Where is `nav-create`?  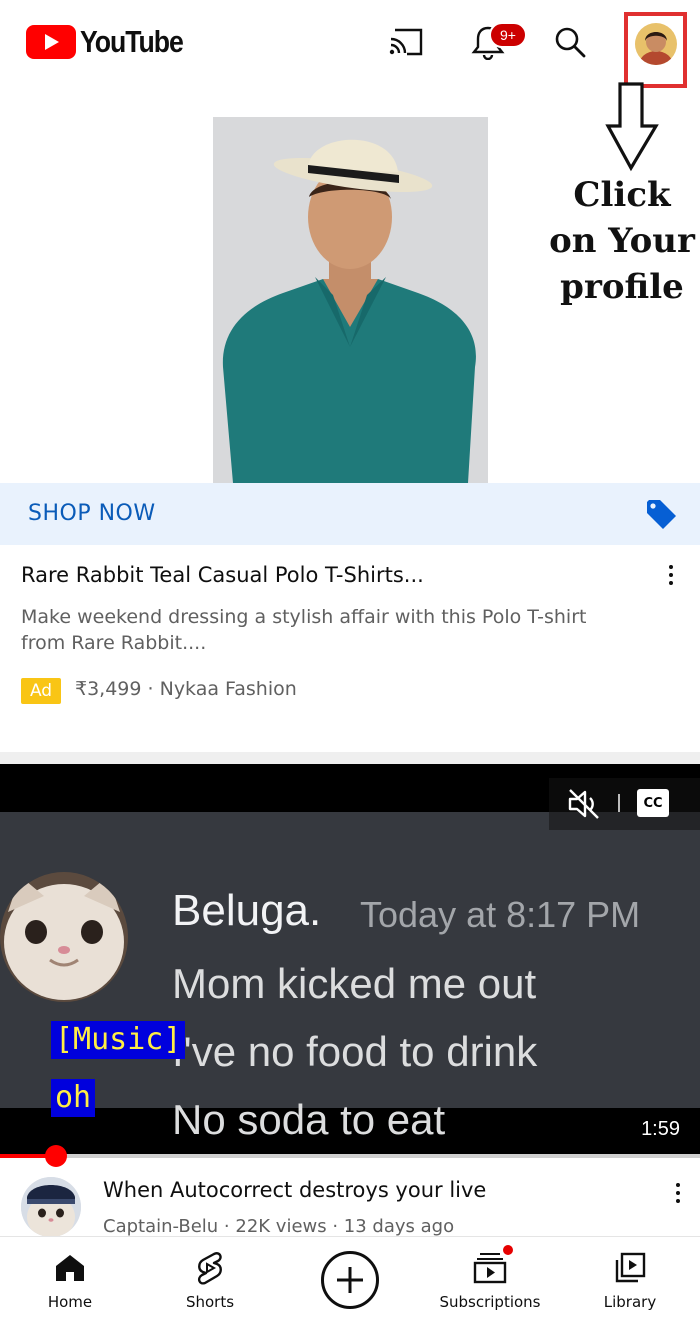 nav-create is located at coordinates (350, 1277).